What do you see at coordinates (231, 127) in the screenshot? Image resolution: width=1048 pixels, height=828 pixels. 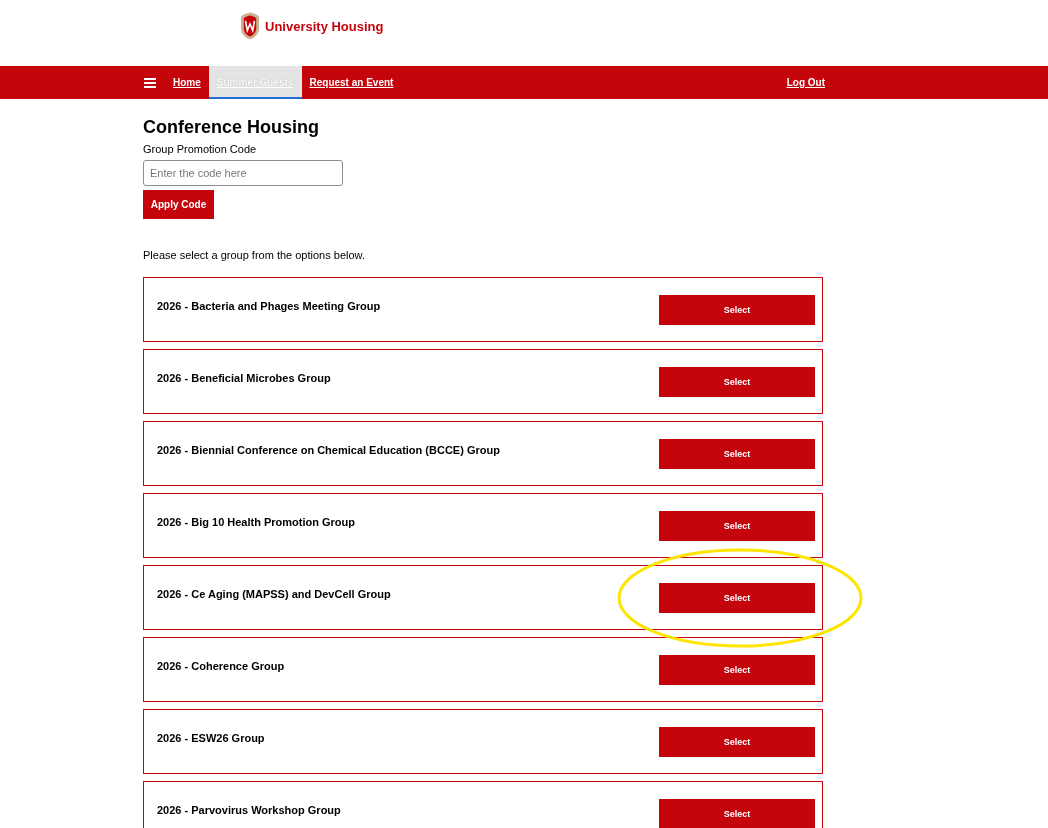 I see `page-title: Conference Housing` at bounding box center [231, 127].